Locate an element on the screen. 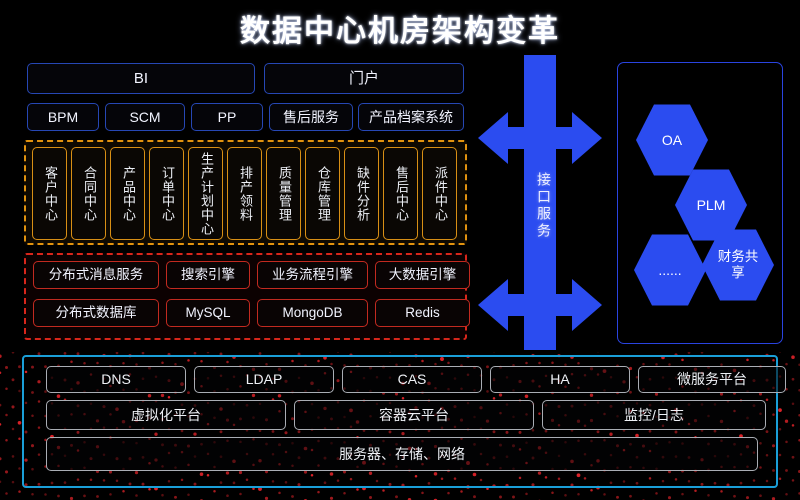 Image resolution: width=800 pixels, height=500 pixels. middleware-box: MongoDB is located at coordinates (312, 313).